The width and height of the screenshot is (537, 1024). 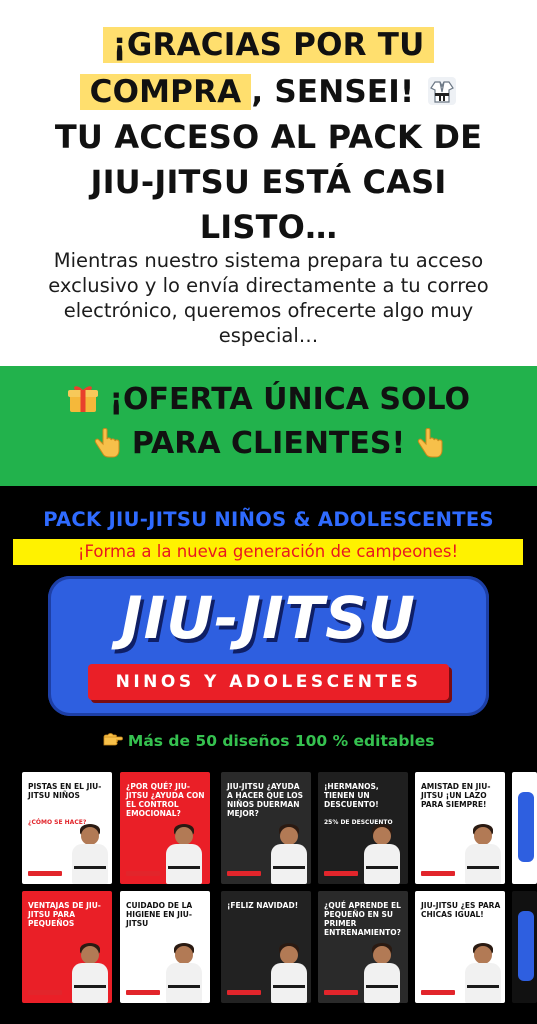 I want to click on gift-icon, so click(x=83, y=403).